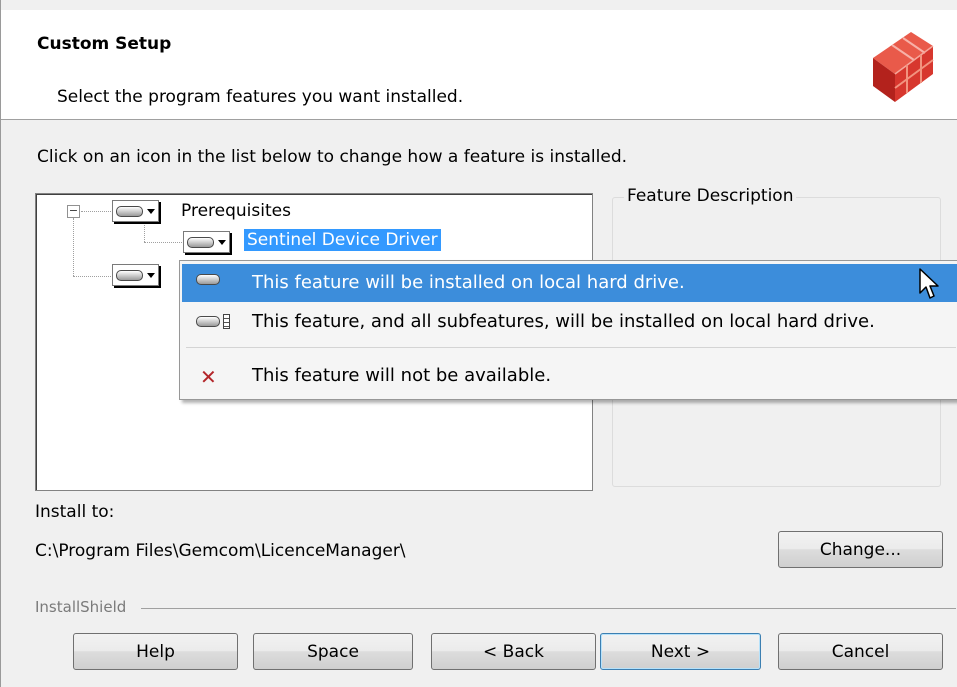 Image resolution: width=957 pixels, height=687 pixels. What do you see at coordinates (333, 651) in the screenshot?
I see `space-button: Space` at bounding box center [333, 651].